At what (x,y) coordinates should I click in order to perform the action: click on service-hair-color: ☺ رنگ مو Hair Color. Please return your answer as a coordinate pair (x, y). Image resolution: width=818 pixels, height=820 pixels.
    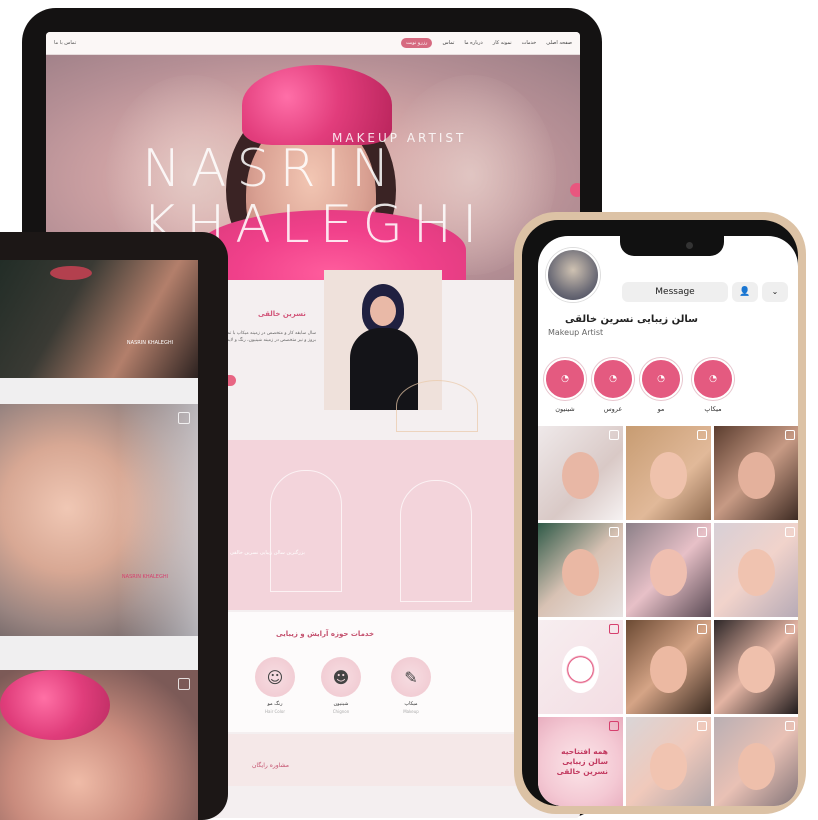
    Looking at the image, I should click on (275, 685).